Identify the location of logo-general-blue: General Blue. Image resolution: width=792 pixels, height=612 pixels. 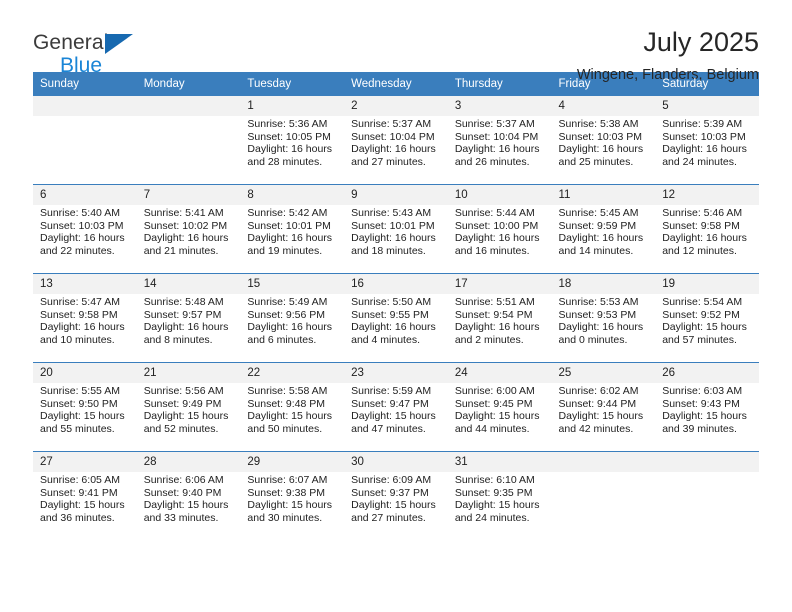
(93, 51).